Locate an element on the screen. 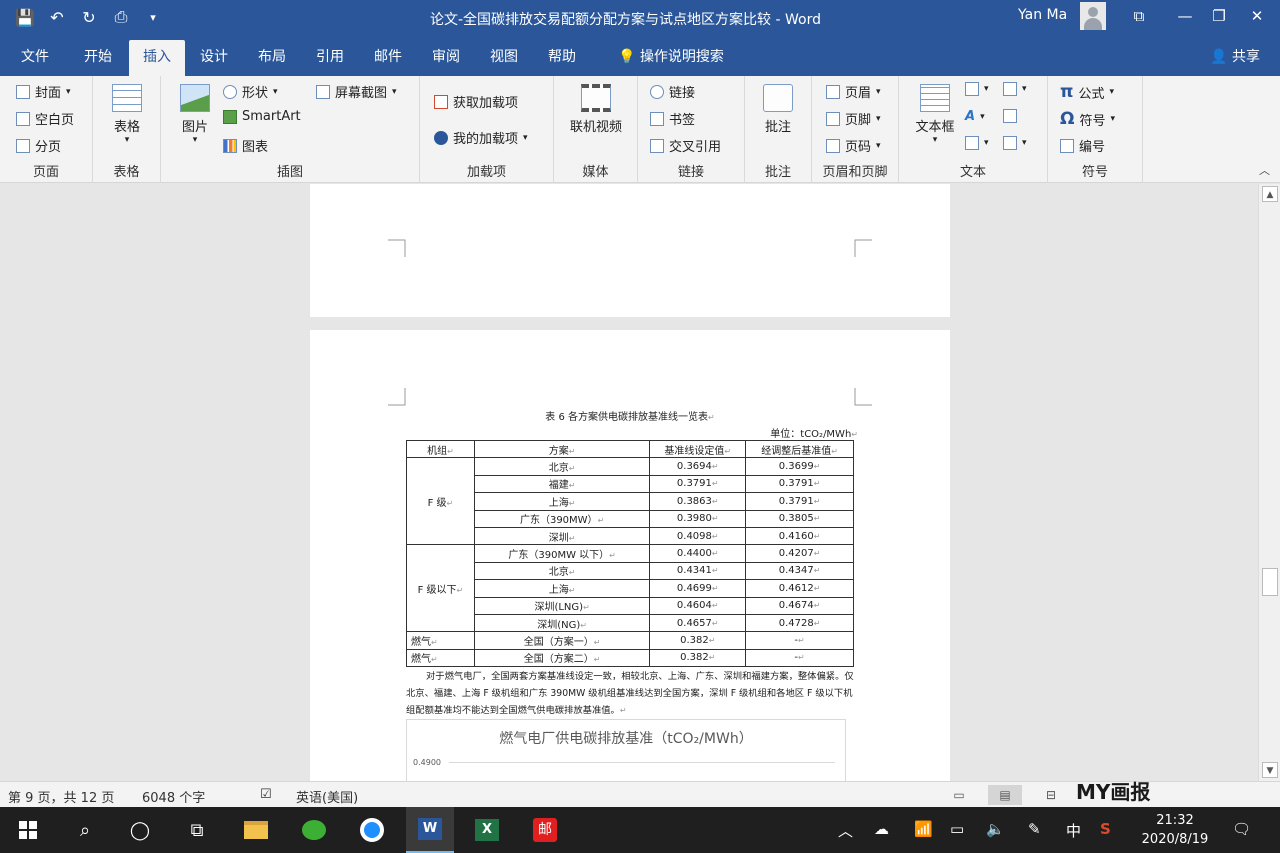 This screenshot has width=1280, height=853. battery-icon: ▭ is located at coordinates (957, 829).